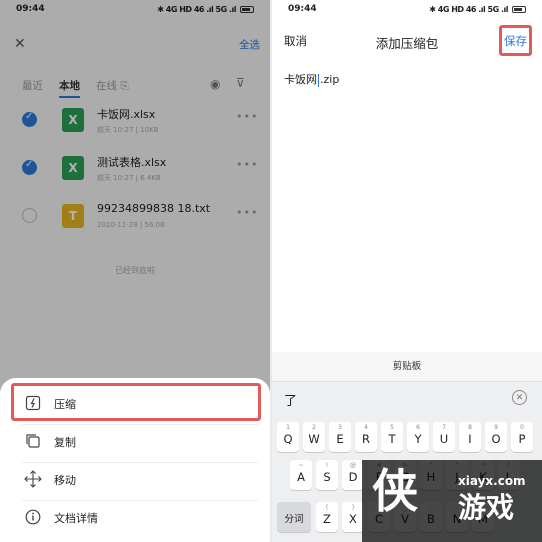 The height and width of the screenshot is (542, 542). Describe the element at coordinates (444, 427) in the screenshot. I see `key-secondary-symbol: 7` at that location.